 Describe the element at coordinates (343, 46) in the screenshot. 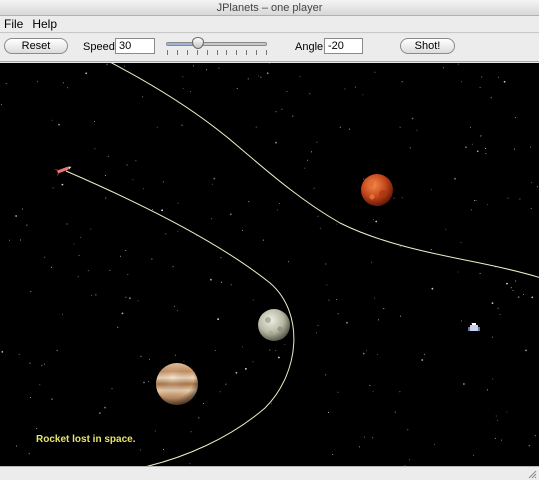

I see `angle-field: -20` at that location.